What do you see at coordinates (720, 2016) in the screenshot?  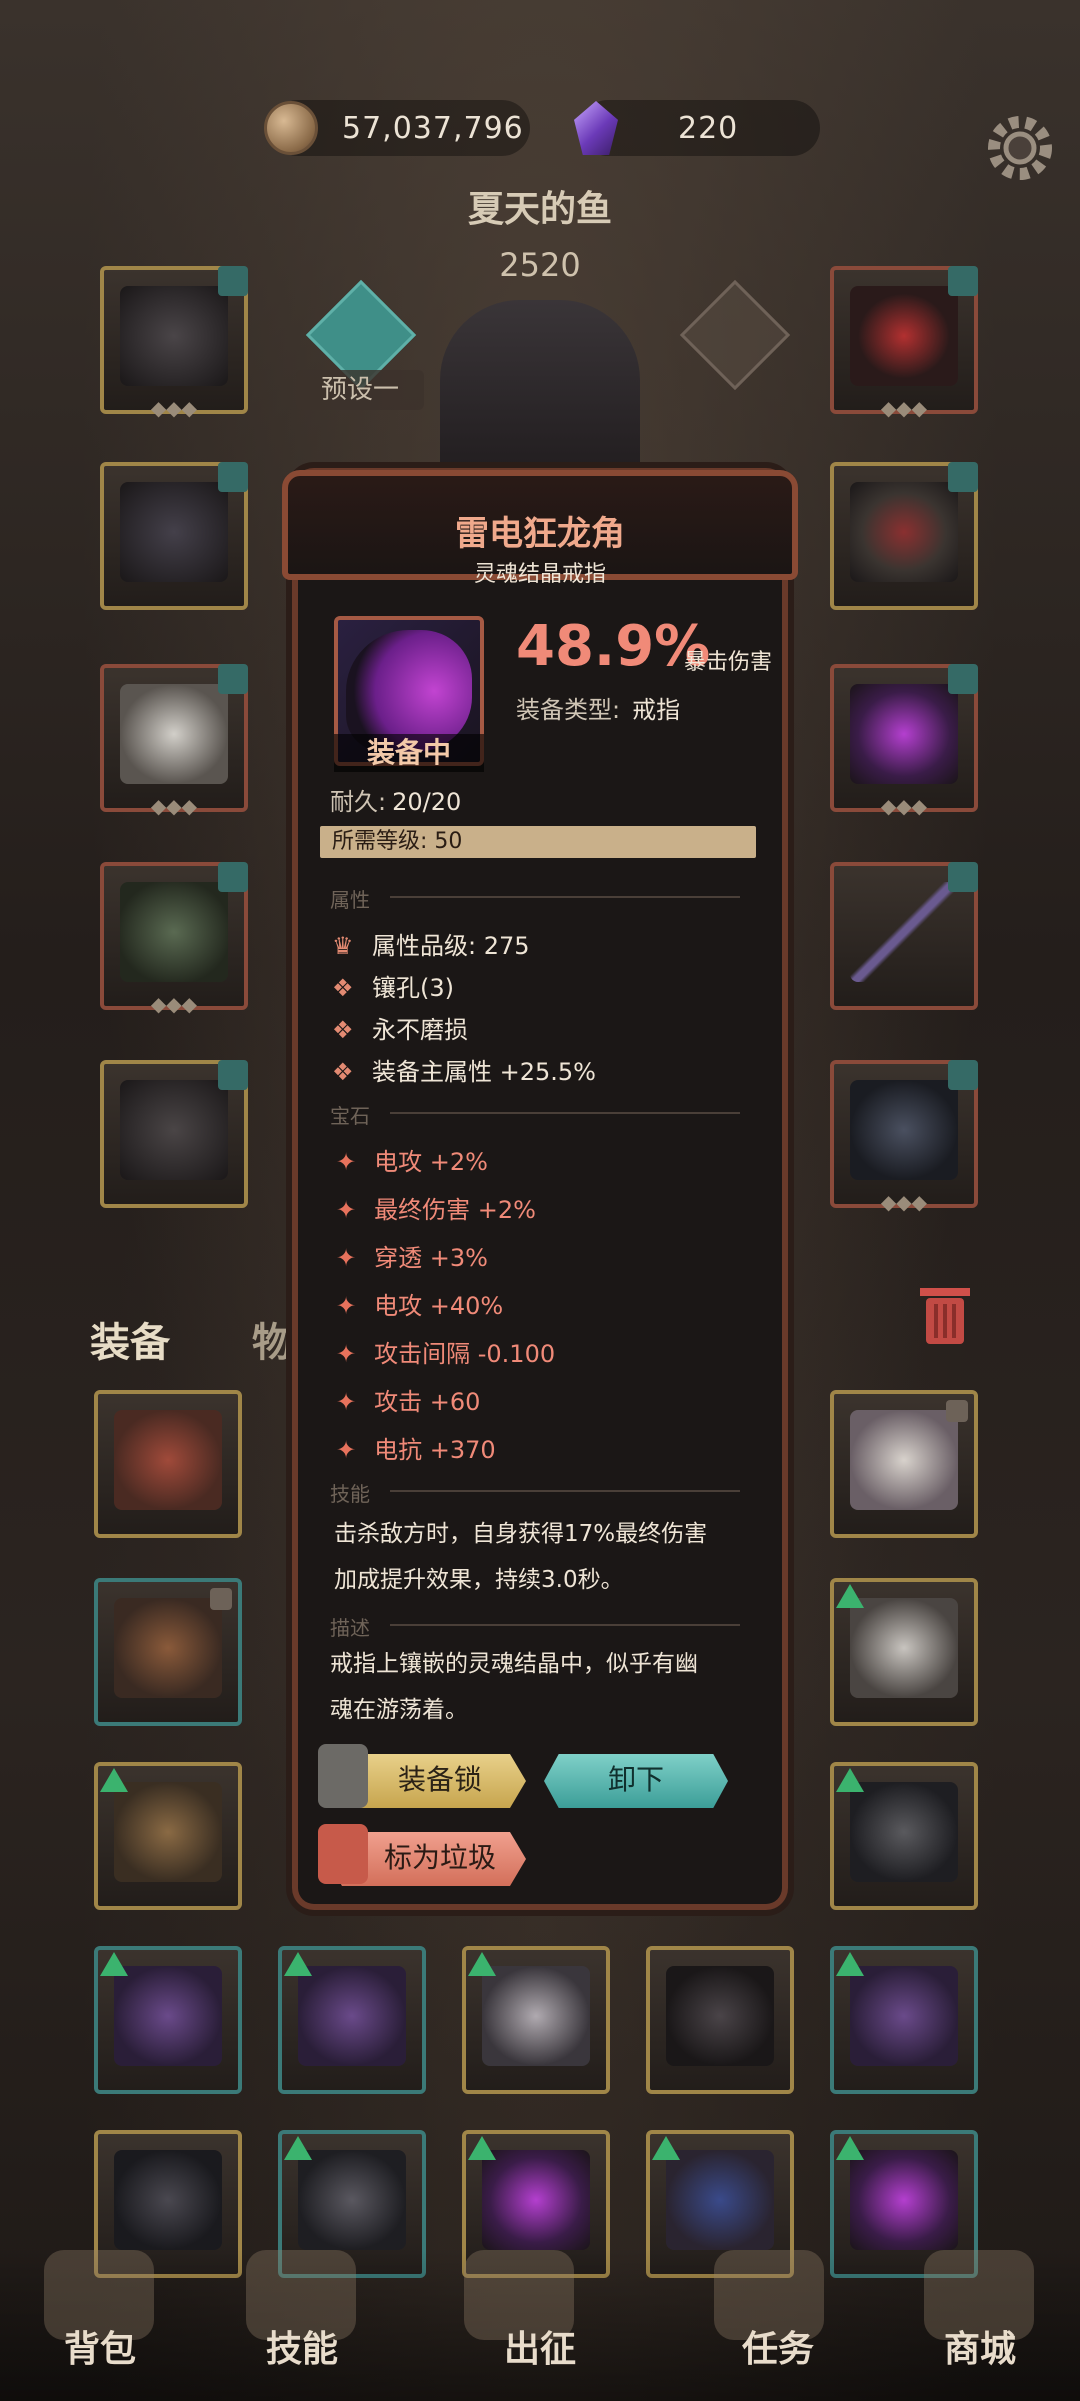 I see `dark-boots-icon` at bounding box center [720, 2016].